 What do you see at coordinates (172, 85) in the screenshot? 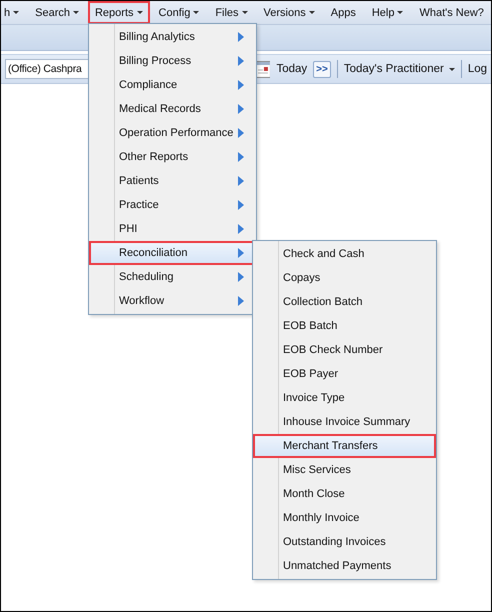
I see `menu-item: Compliance` at bounding box center [172, 85].